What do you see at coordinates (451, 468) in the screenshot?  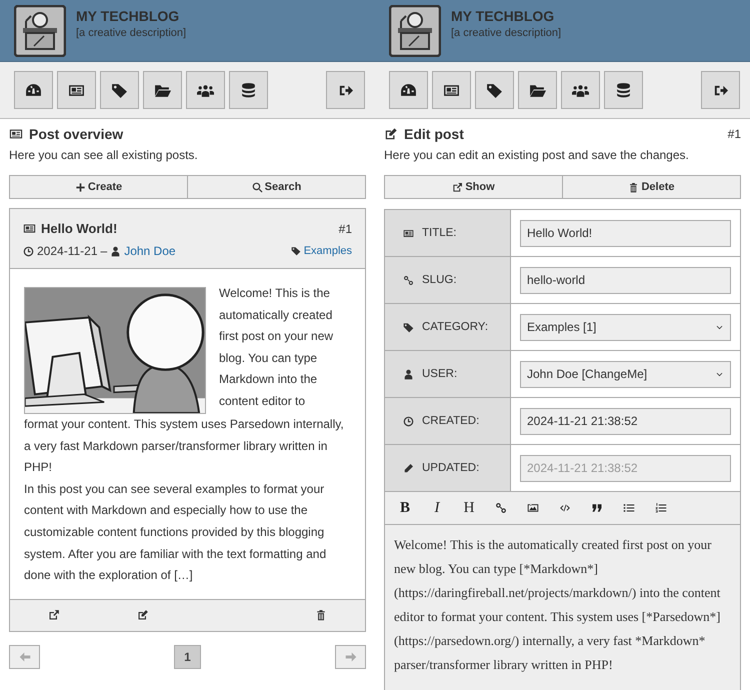 I see `field-label: UPDATED:` at bounding box center [451, 468].